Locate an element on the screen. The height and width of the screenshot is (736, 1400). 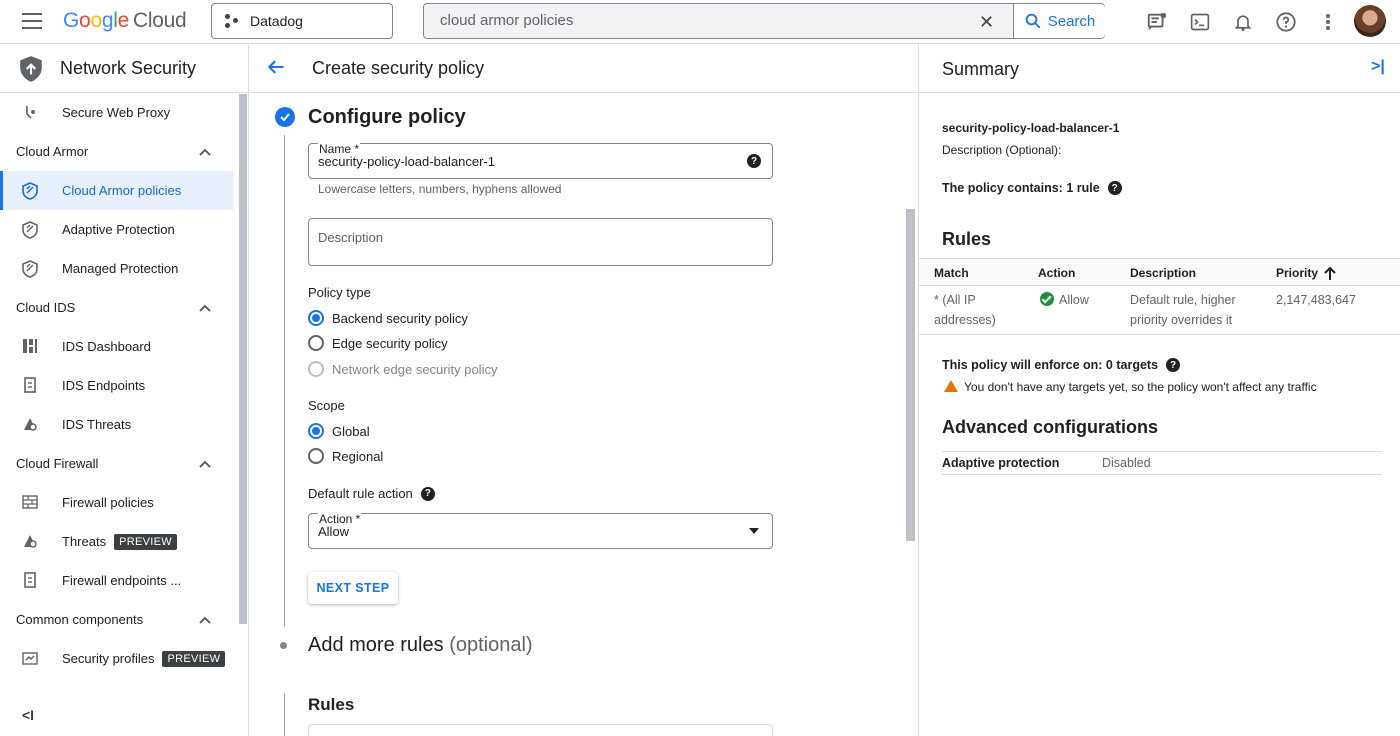
sidebar-item-label: Adaptive Protection is located at coordinates (118, 229).